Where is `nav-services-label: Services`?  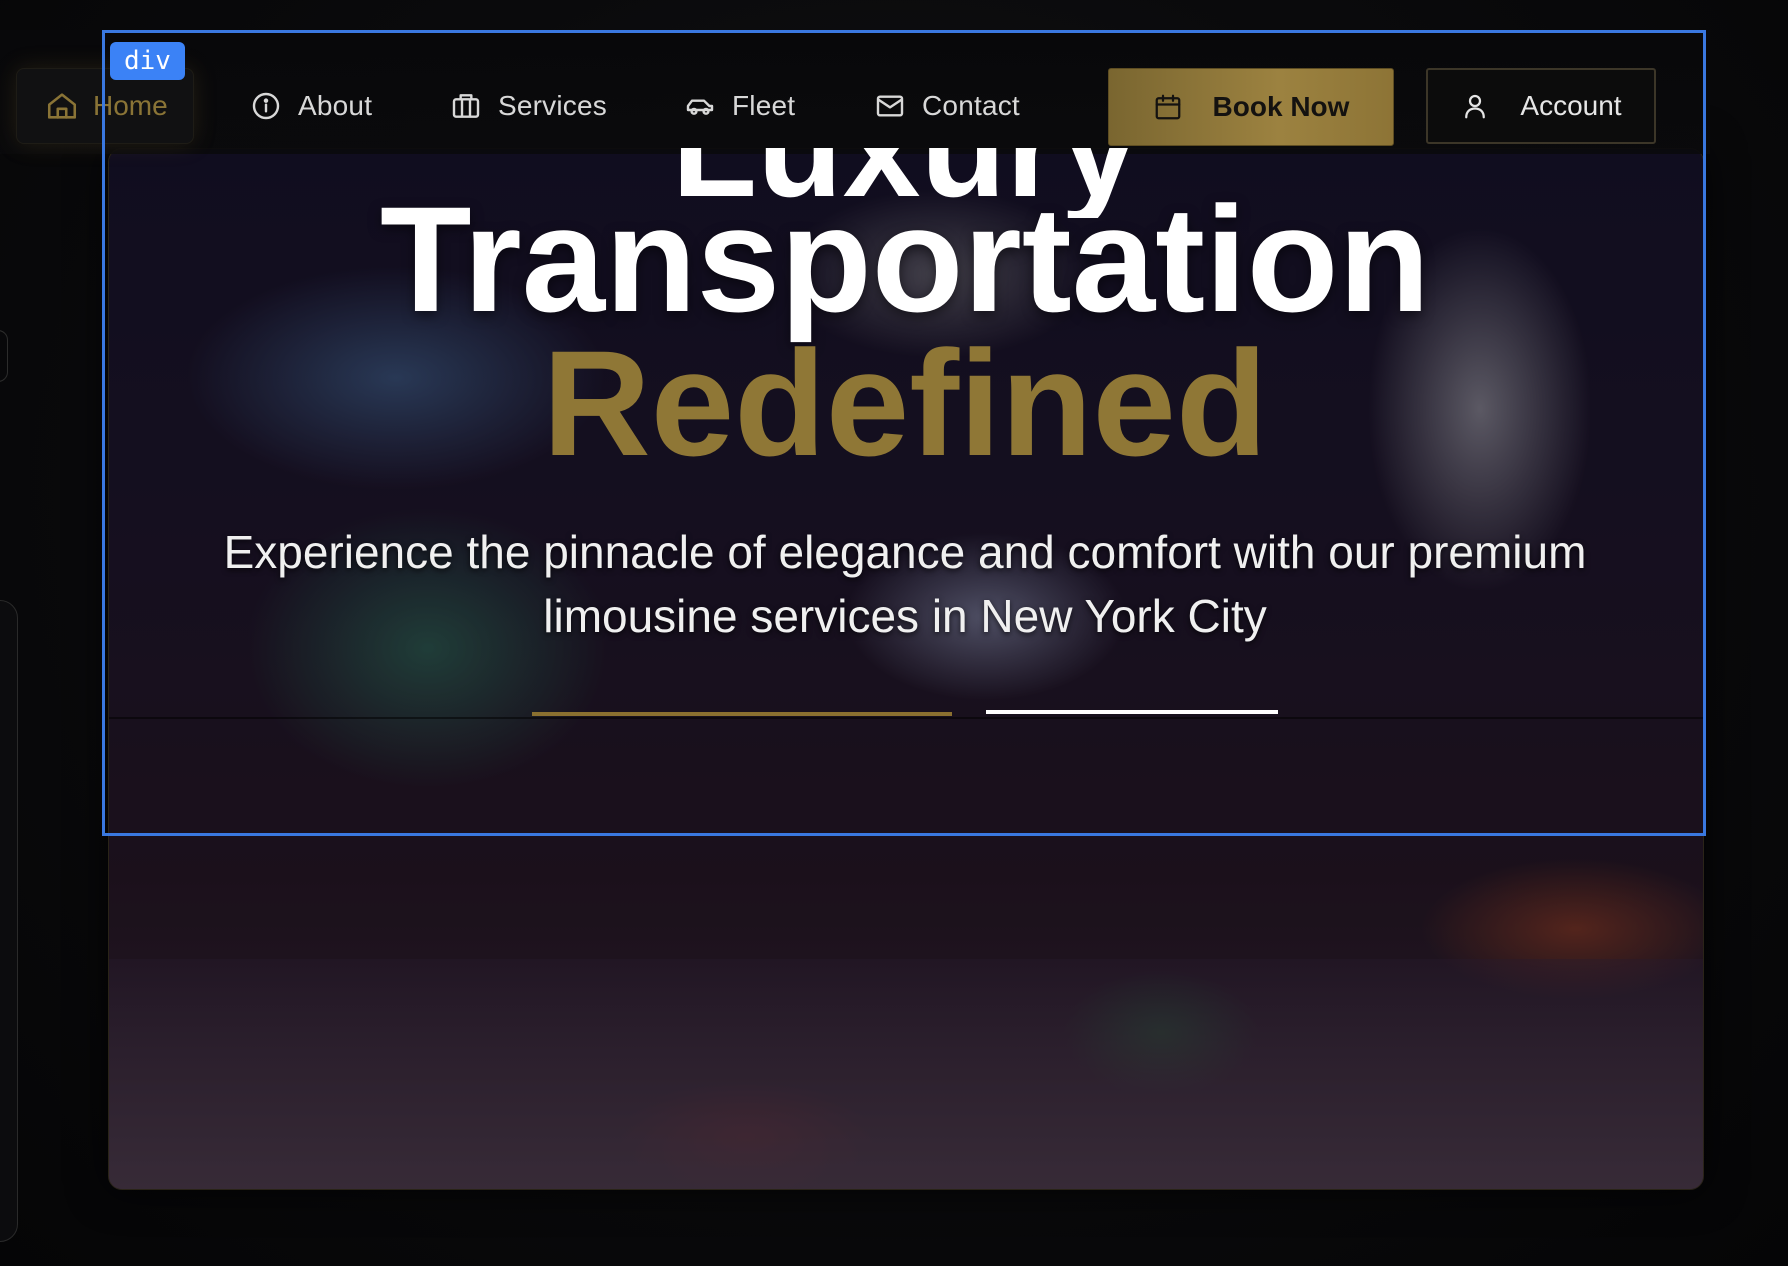
nav-services-label: Services is located at coordinates (552, 105).